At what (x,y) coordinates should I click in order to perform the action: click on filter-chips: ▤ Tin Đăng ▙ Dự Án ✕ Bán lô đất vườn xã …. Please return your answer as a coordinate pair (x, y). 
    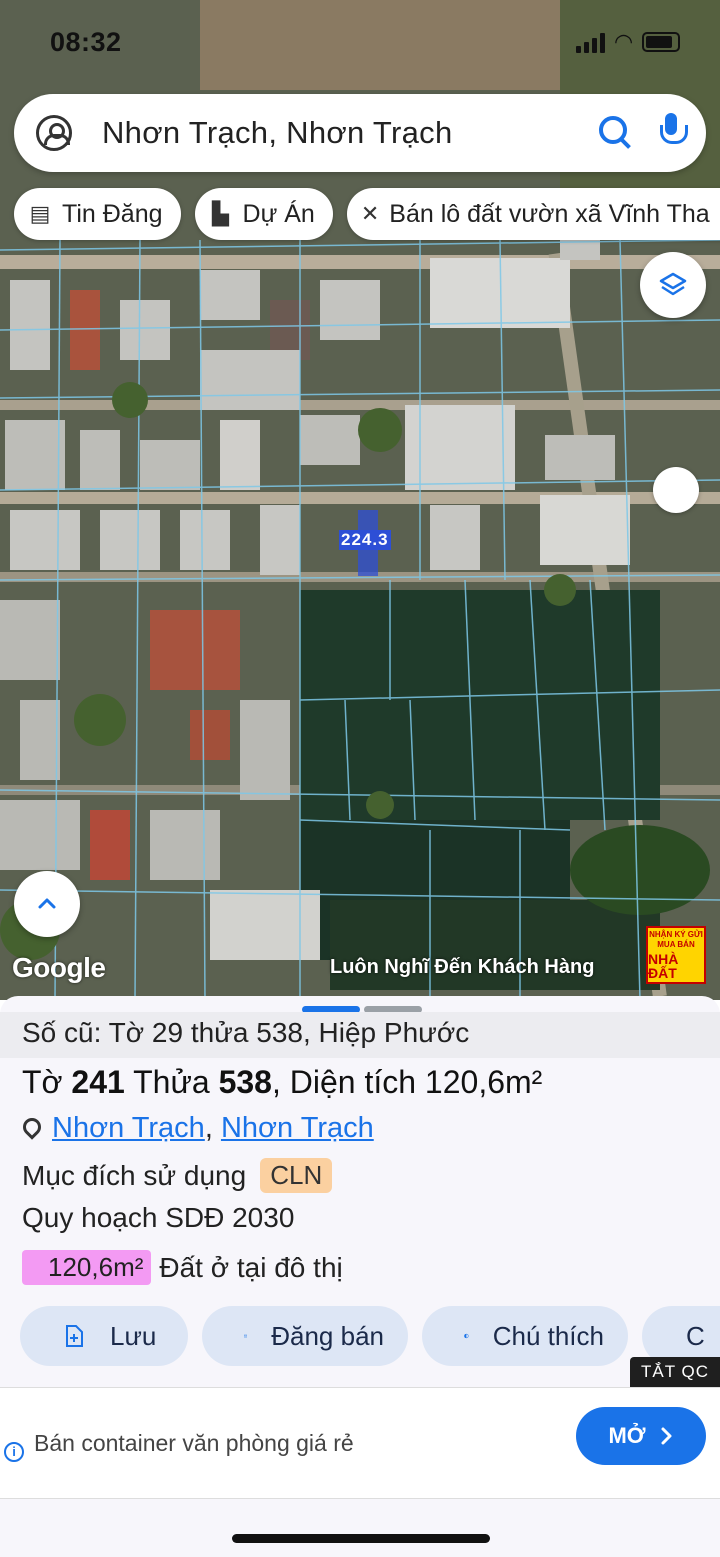
    Looking at the image, I should click on (367, 214).